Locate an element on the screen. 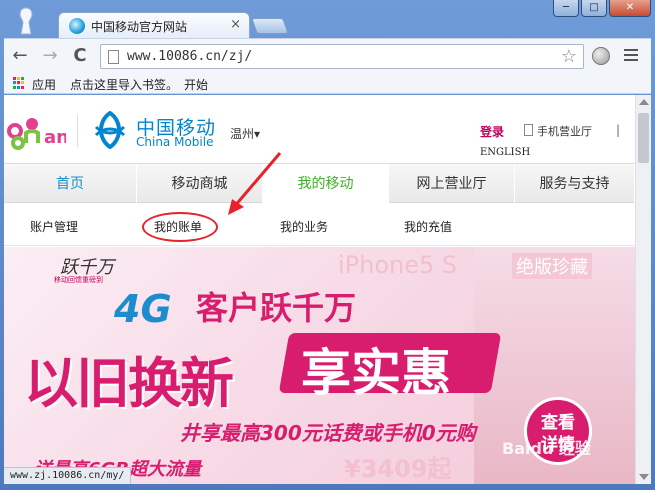  window-controls: ─ □ ✕ is located at coordinates (602, 8).